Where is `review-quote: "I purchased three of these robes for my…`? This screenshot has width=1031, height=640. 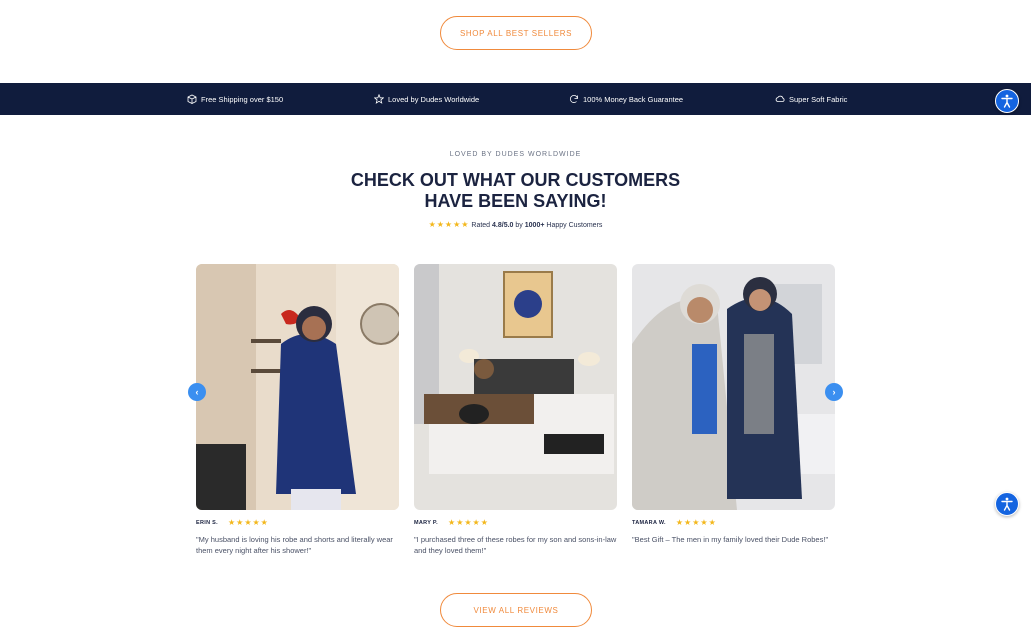
review-quote: "I purchased three of these robes for my… is located at coordinates (515, 545).